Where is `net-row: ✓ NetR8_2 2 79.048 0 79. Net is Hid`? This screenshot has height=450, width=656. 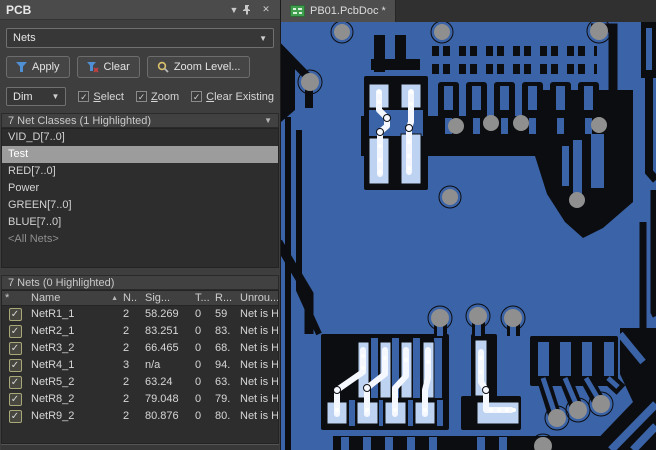
net-row: ✓ NetR8_2 2 79.048 0 79. Net is Hid is located at coordinates (140, 399).